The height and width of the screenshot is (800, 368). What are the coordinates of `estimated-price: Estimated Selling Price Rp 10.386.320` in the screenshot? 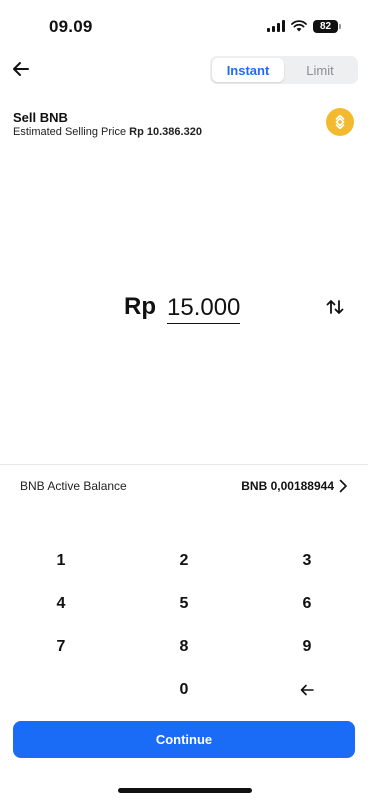 It's located at (107, 132).